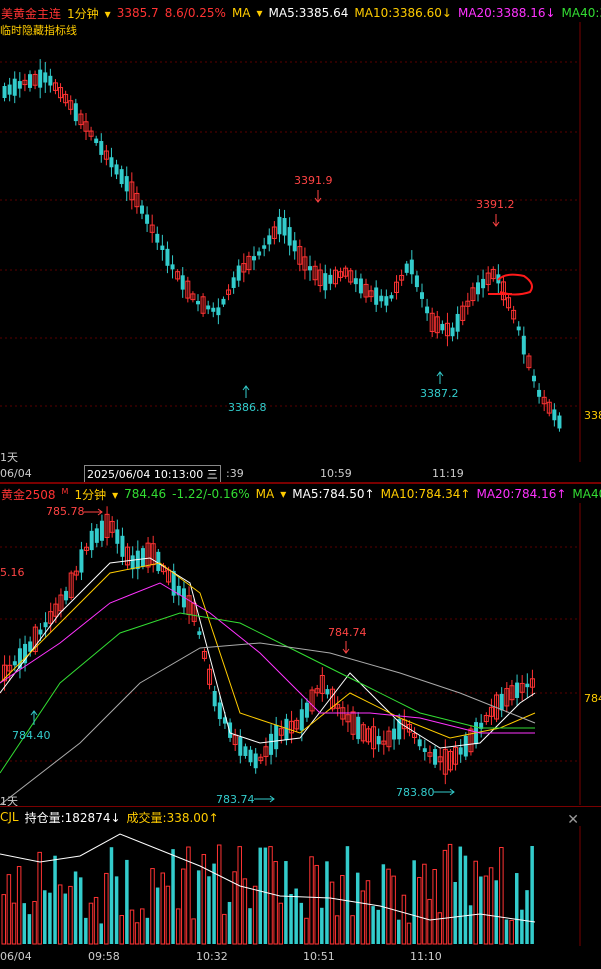 The width and height of the screenshot is (601, 969). I want to click on top-ma10: MA10:3386.60↓, so click(403, 13).